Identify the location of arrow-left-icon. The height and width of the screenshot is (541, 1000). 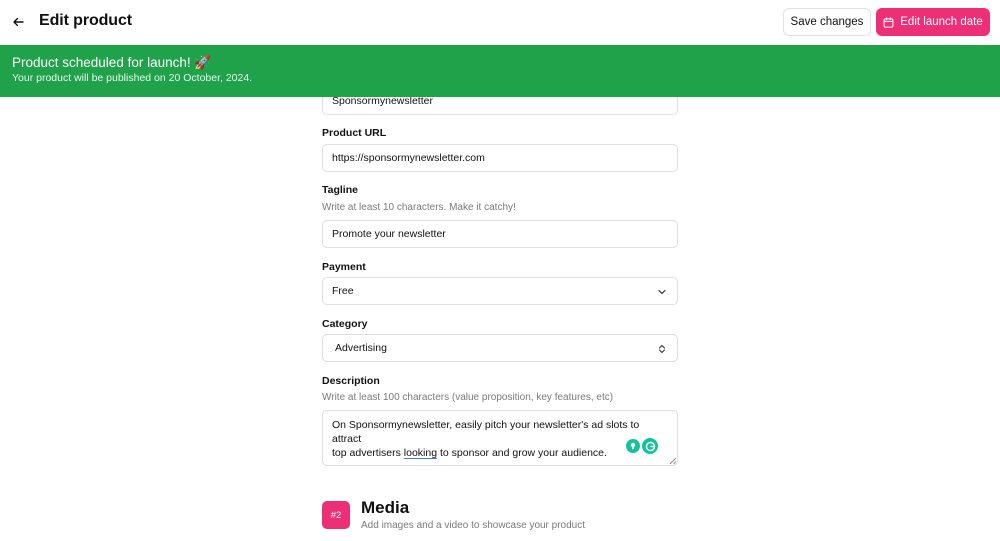
(18, 22).